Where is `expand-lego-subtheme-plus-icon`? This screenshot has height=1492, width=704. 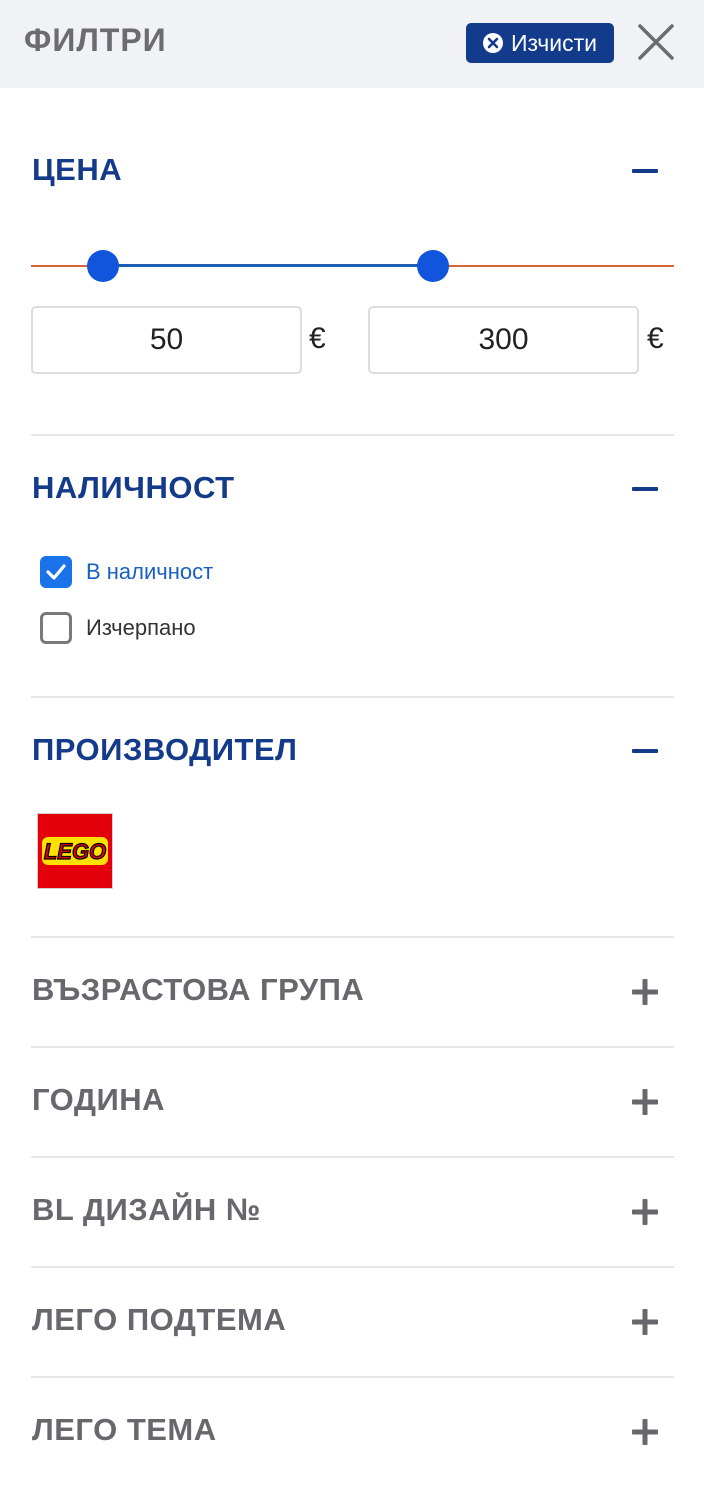 expand-lego-subtheme-plus-icon is located at coordinates (645, 1322).